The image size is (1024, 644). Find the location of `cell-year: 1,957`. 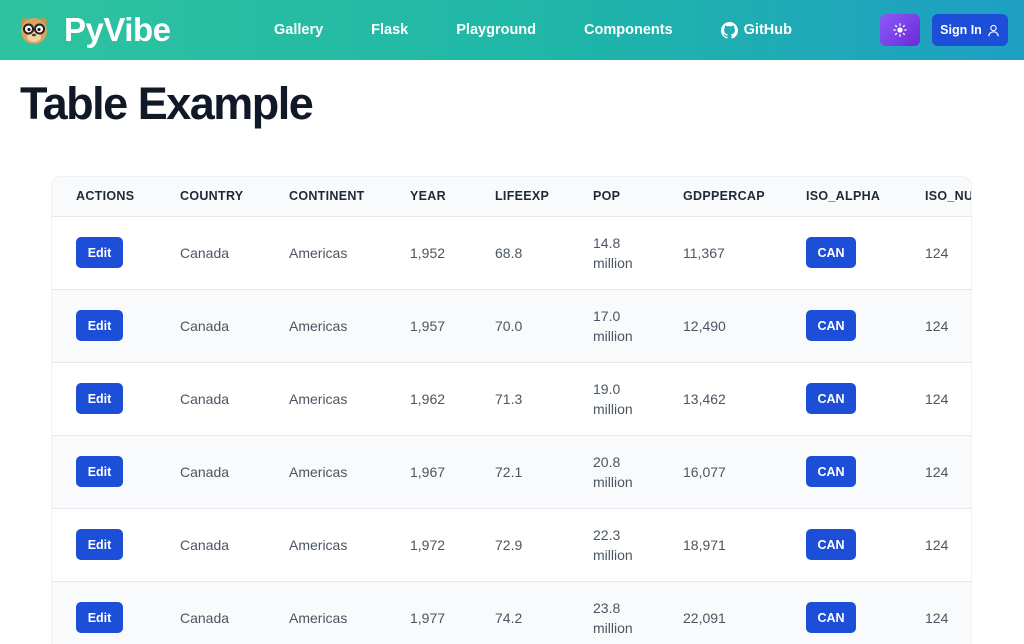

cell-year: 1,957 is located at coordinates (428, 325).